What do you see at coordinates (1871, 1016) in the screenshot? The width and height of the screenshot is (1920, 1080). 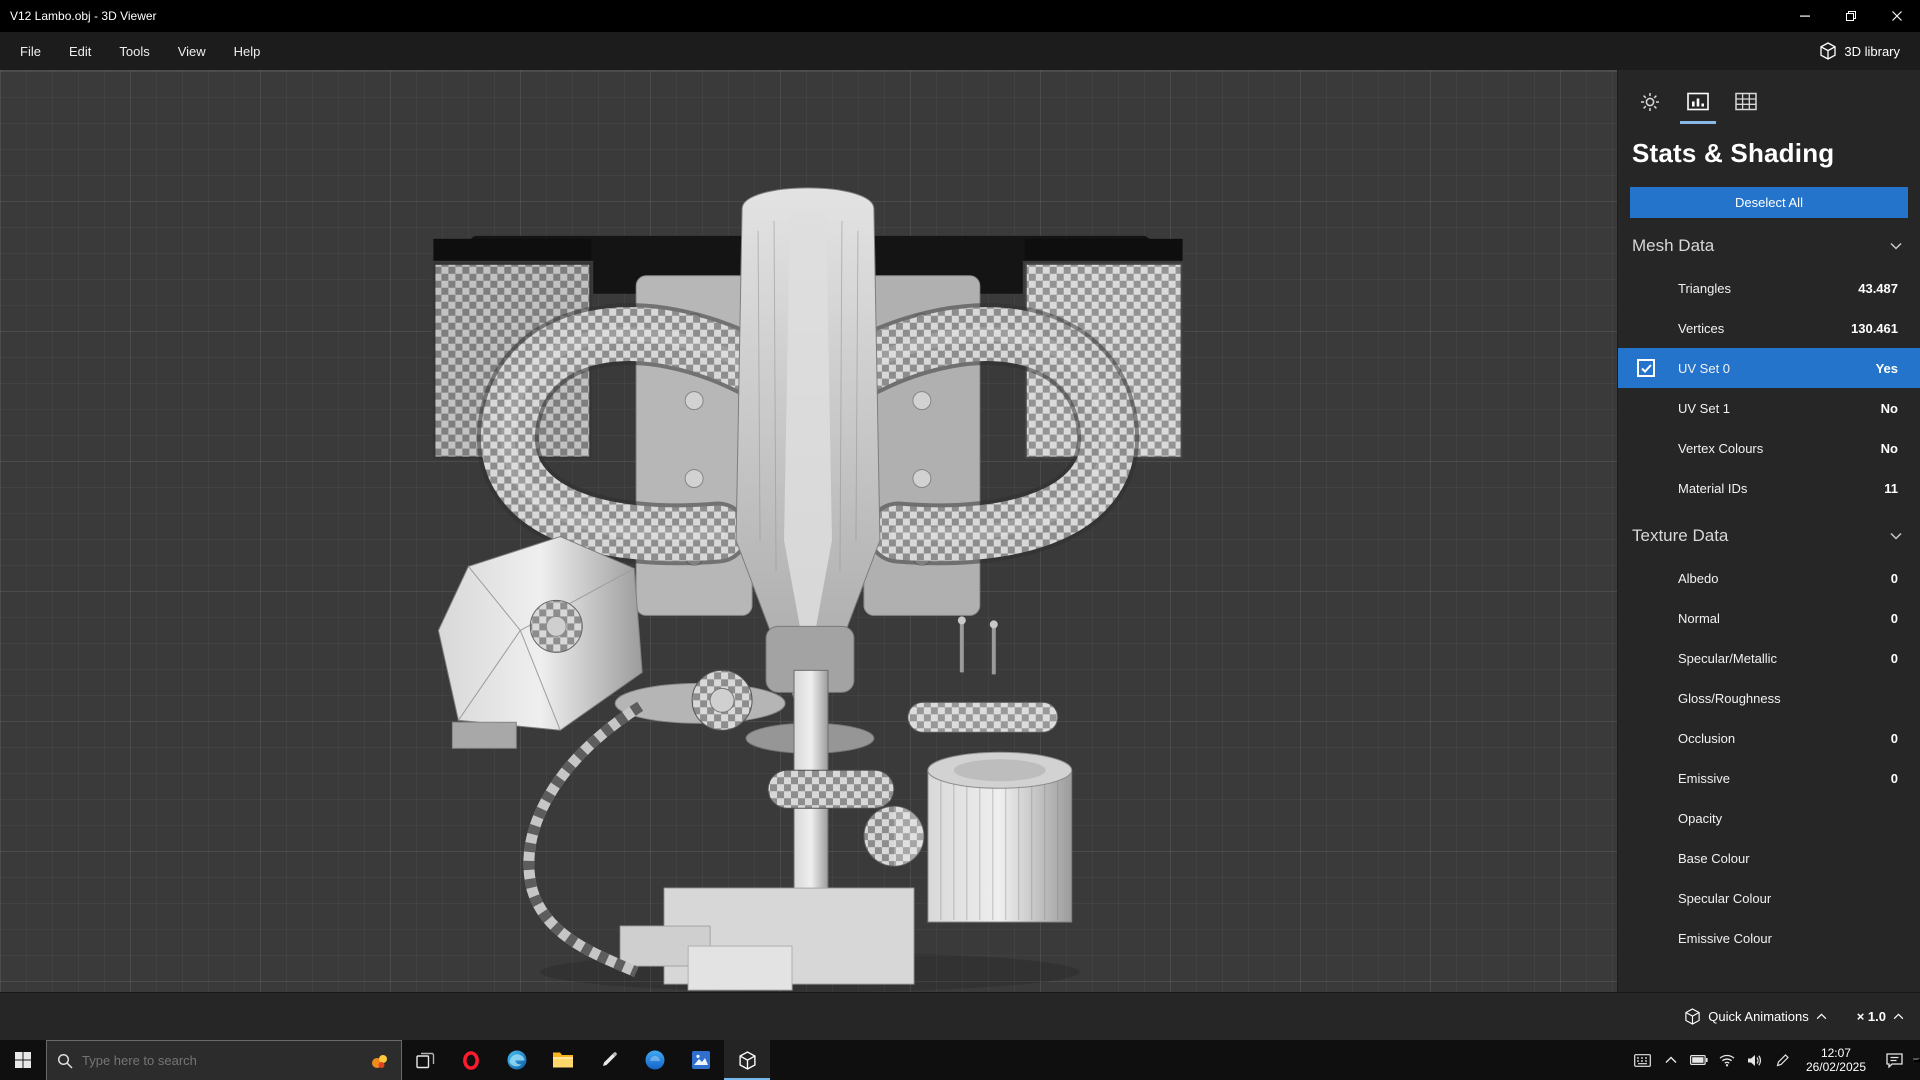 I see `animation-speed-label: × 1.0` at bounding box center [1871, 1016].